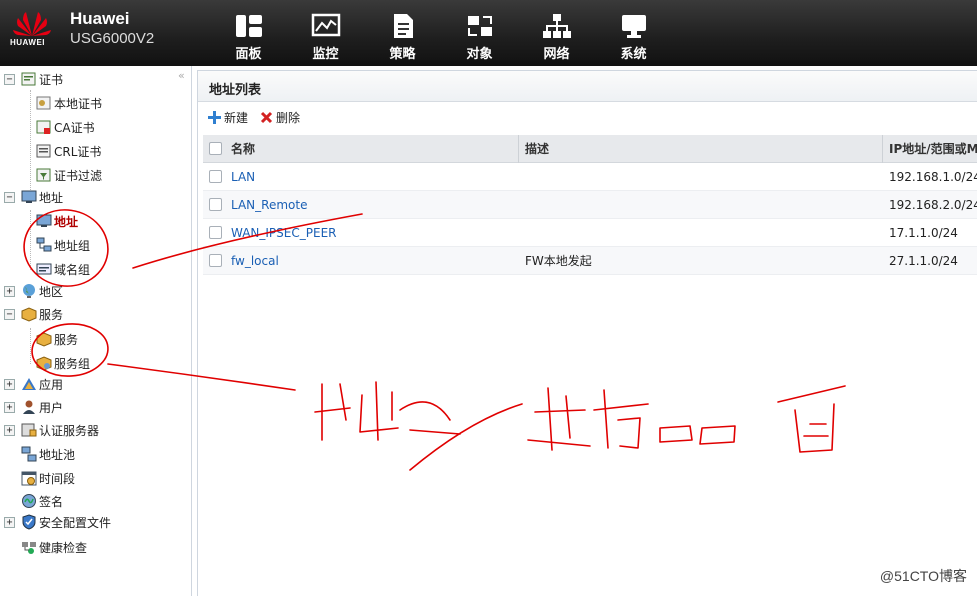  I want to click on nav-system: 系统, so click(633, 33).